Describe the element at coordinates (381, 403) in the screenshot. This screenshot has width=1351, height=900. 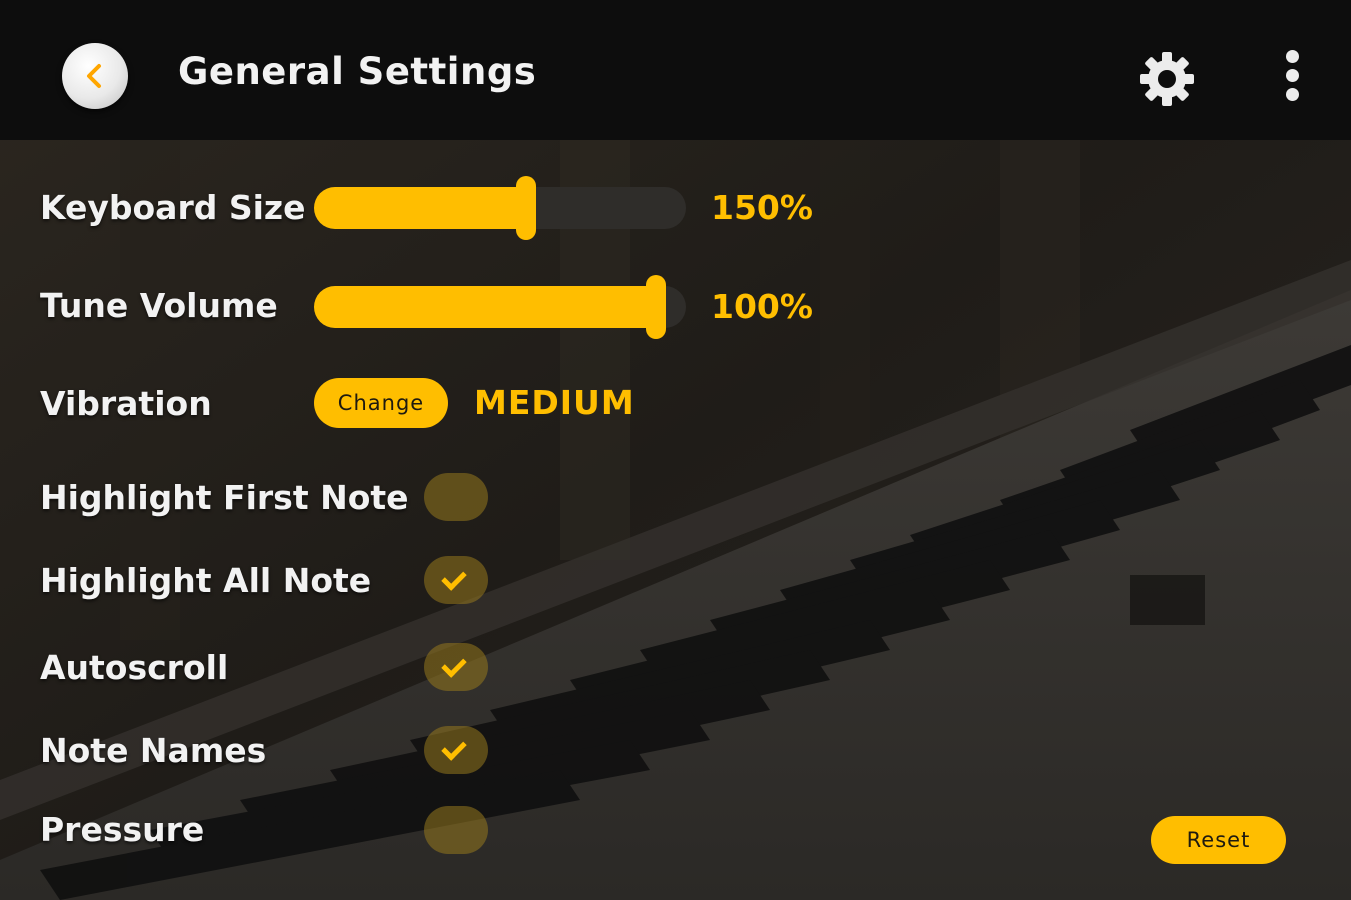
I see `vibration-change-button: Change` at that location.